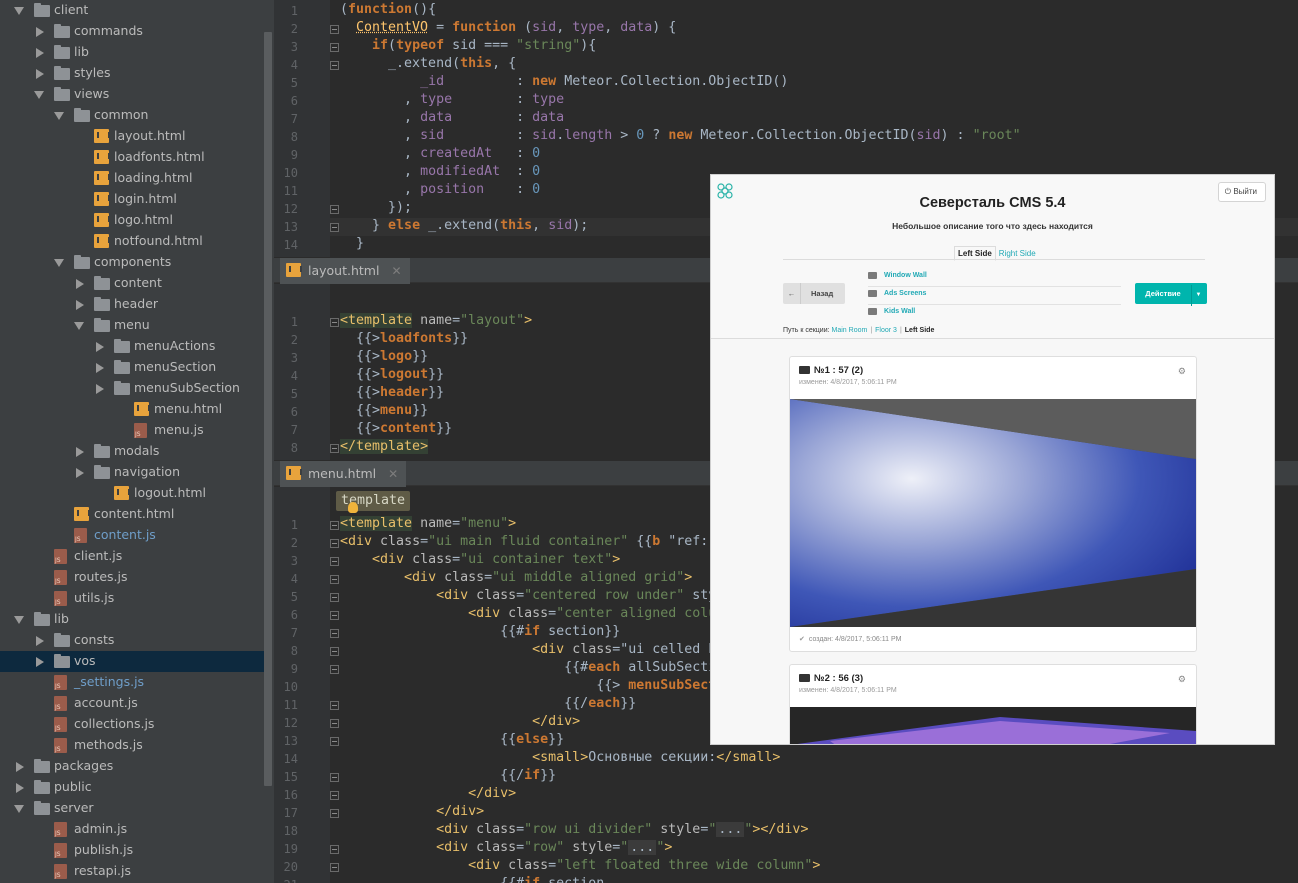  I want to click on tree-file: loading.html, so click(132, 178).